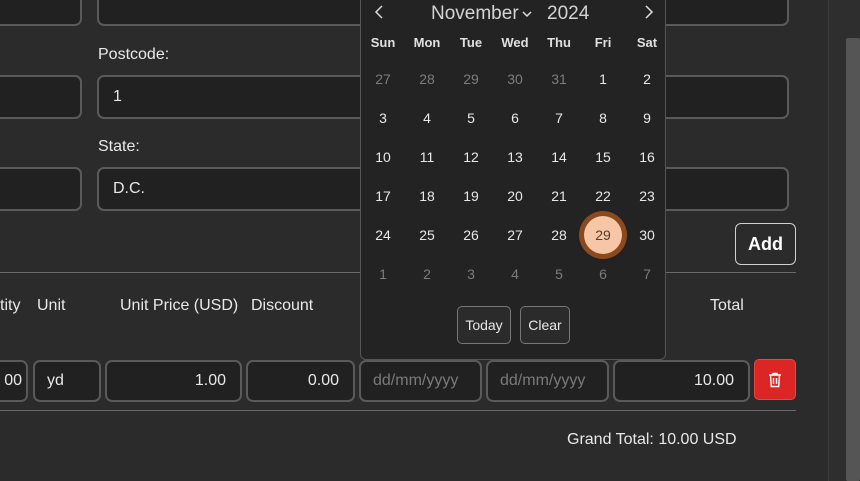 This screenshot has width=860, height=481. I want to click on calendar-day: 18, so click(427, 195).